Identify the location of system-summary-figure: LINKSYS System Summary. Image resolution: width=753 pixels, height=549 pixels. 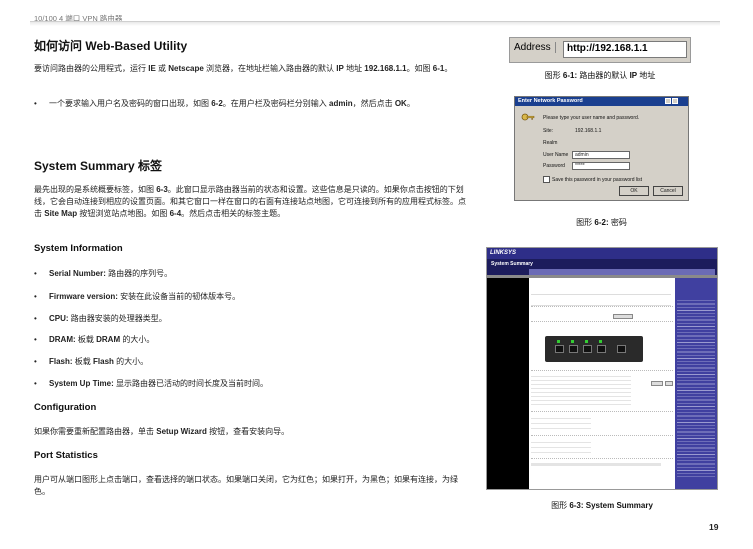
(602, 368).